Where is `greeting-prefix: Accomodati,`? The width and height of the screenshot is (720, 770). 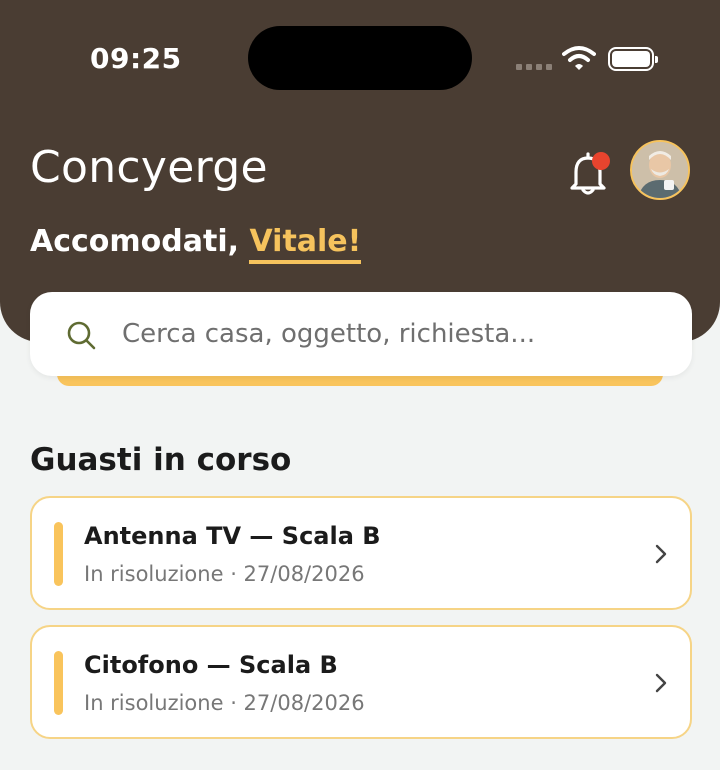 greeting-prefix: Accomodati, is located at coordinates (135, 241).